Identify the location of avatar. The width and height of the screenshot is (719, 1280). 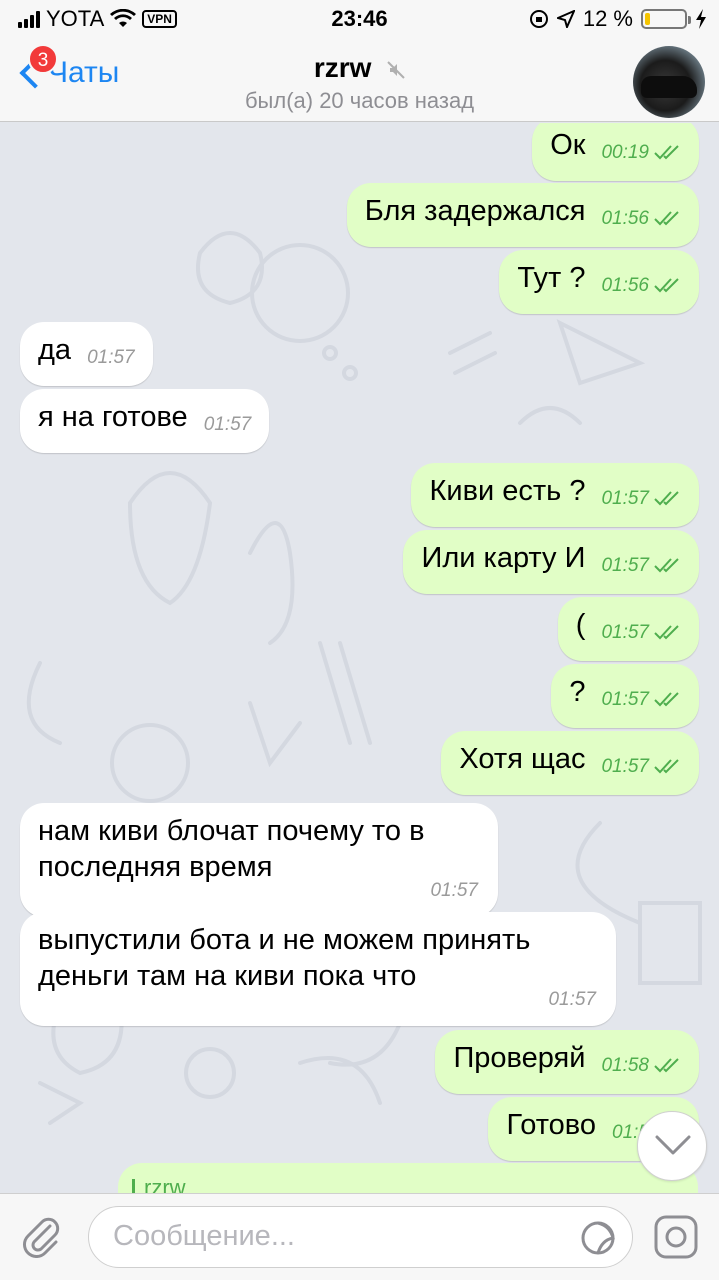
(669, 82).